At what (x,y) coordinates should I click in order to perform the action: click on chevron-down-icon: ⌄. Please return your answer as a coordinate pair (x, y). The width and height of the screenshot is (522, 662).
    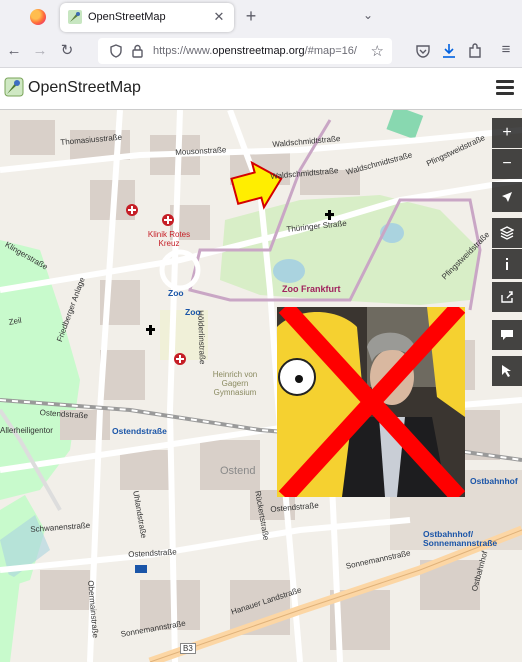
    Looking at the image, I should click on (368, 16).